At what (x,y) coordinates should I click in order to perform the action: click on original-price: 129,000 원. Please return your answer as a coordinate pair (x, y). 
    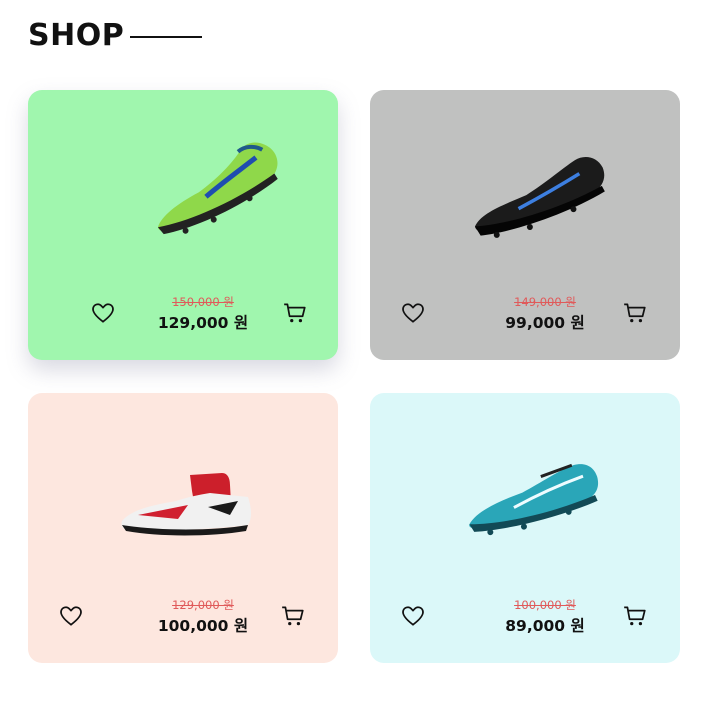
    Looking at the image, I should click on (203, 605).